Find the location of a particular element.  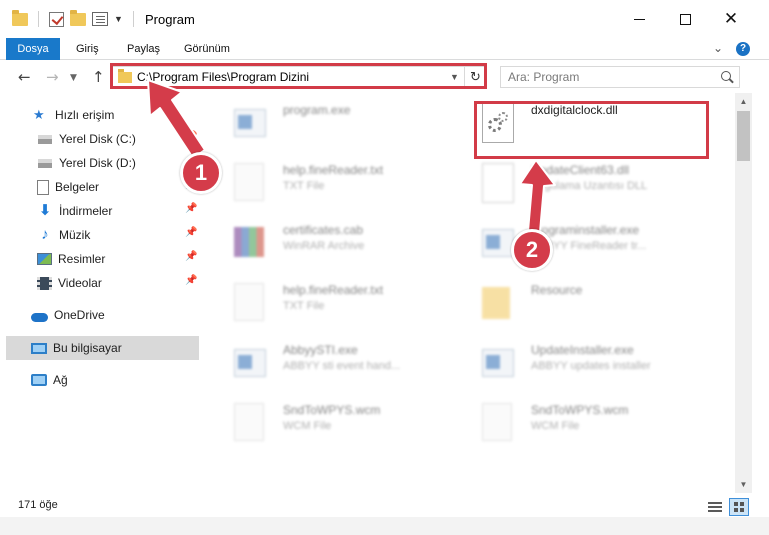

file-name: Resource is located at coordinates (557, 290).